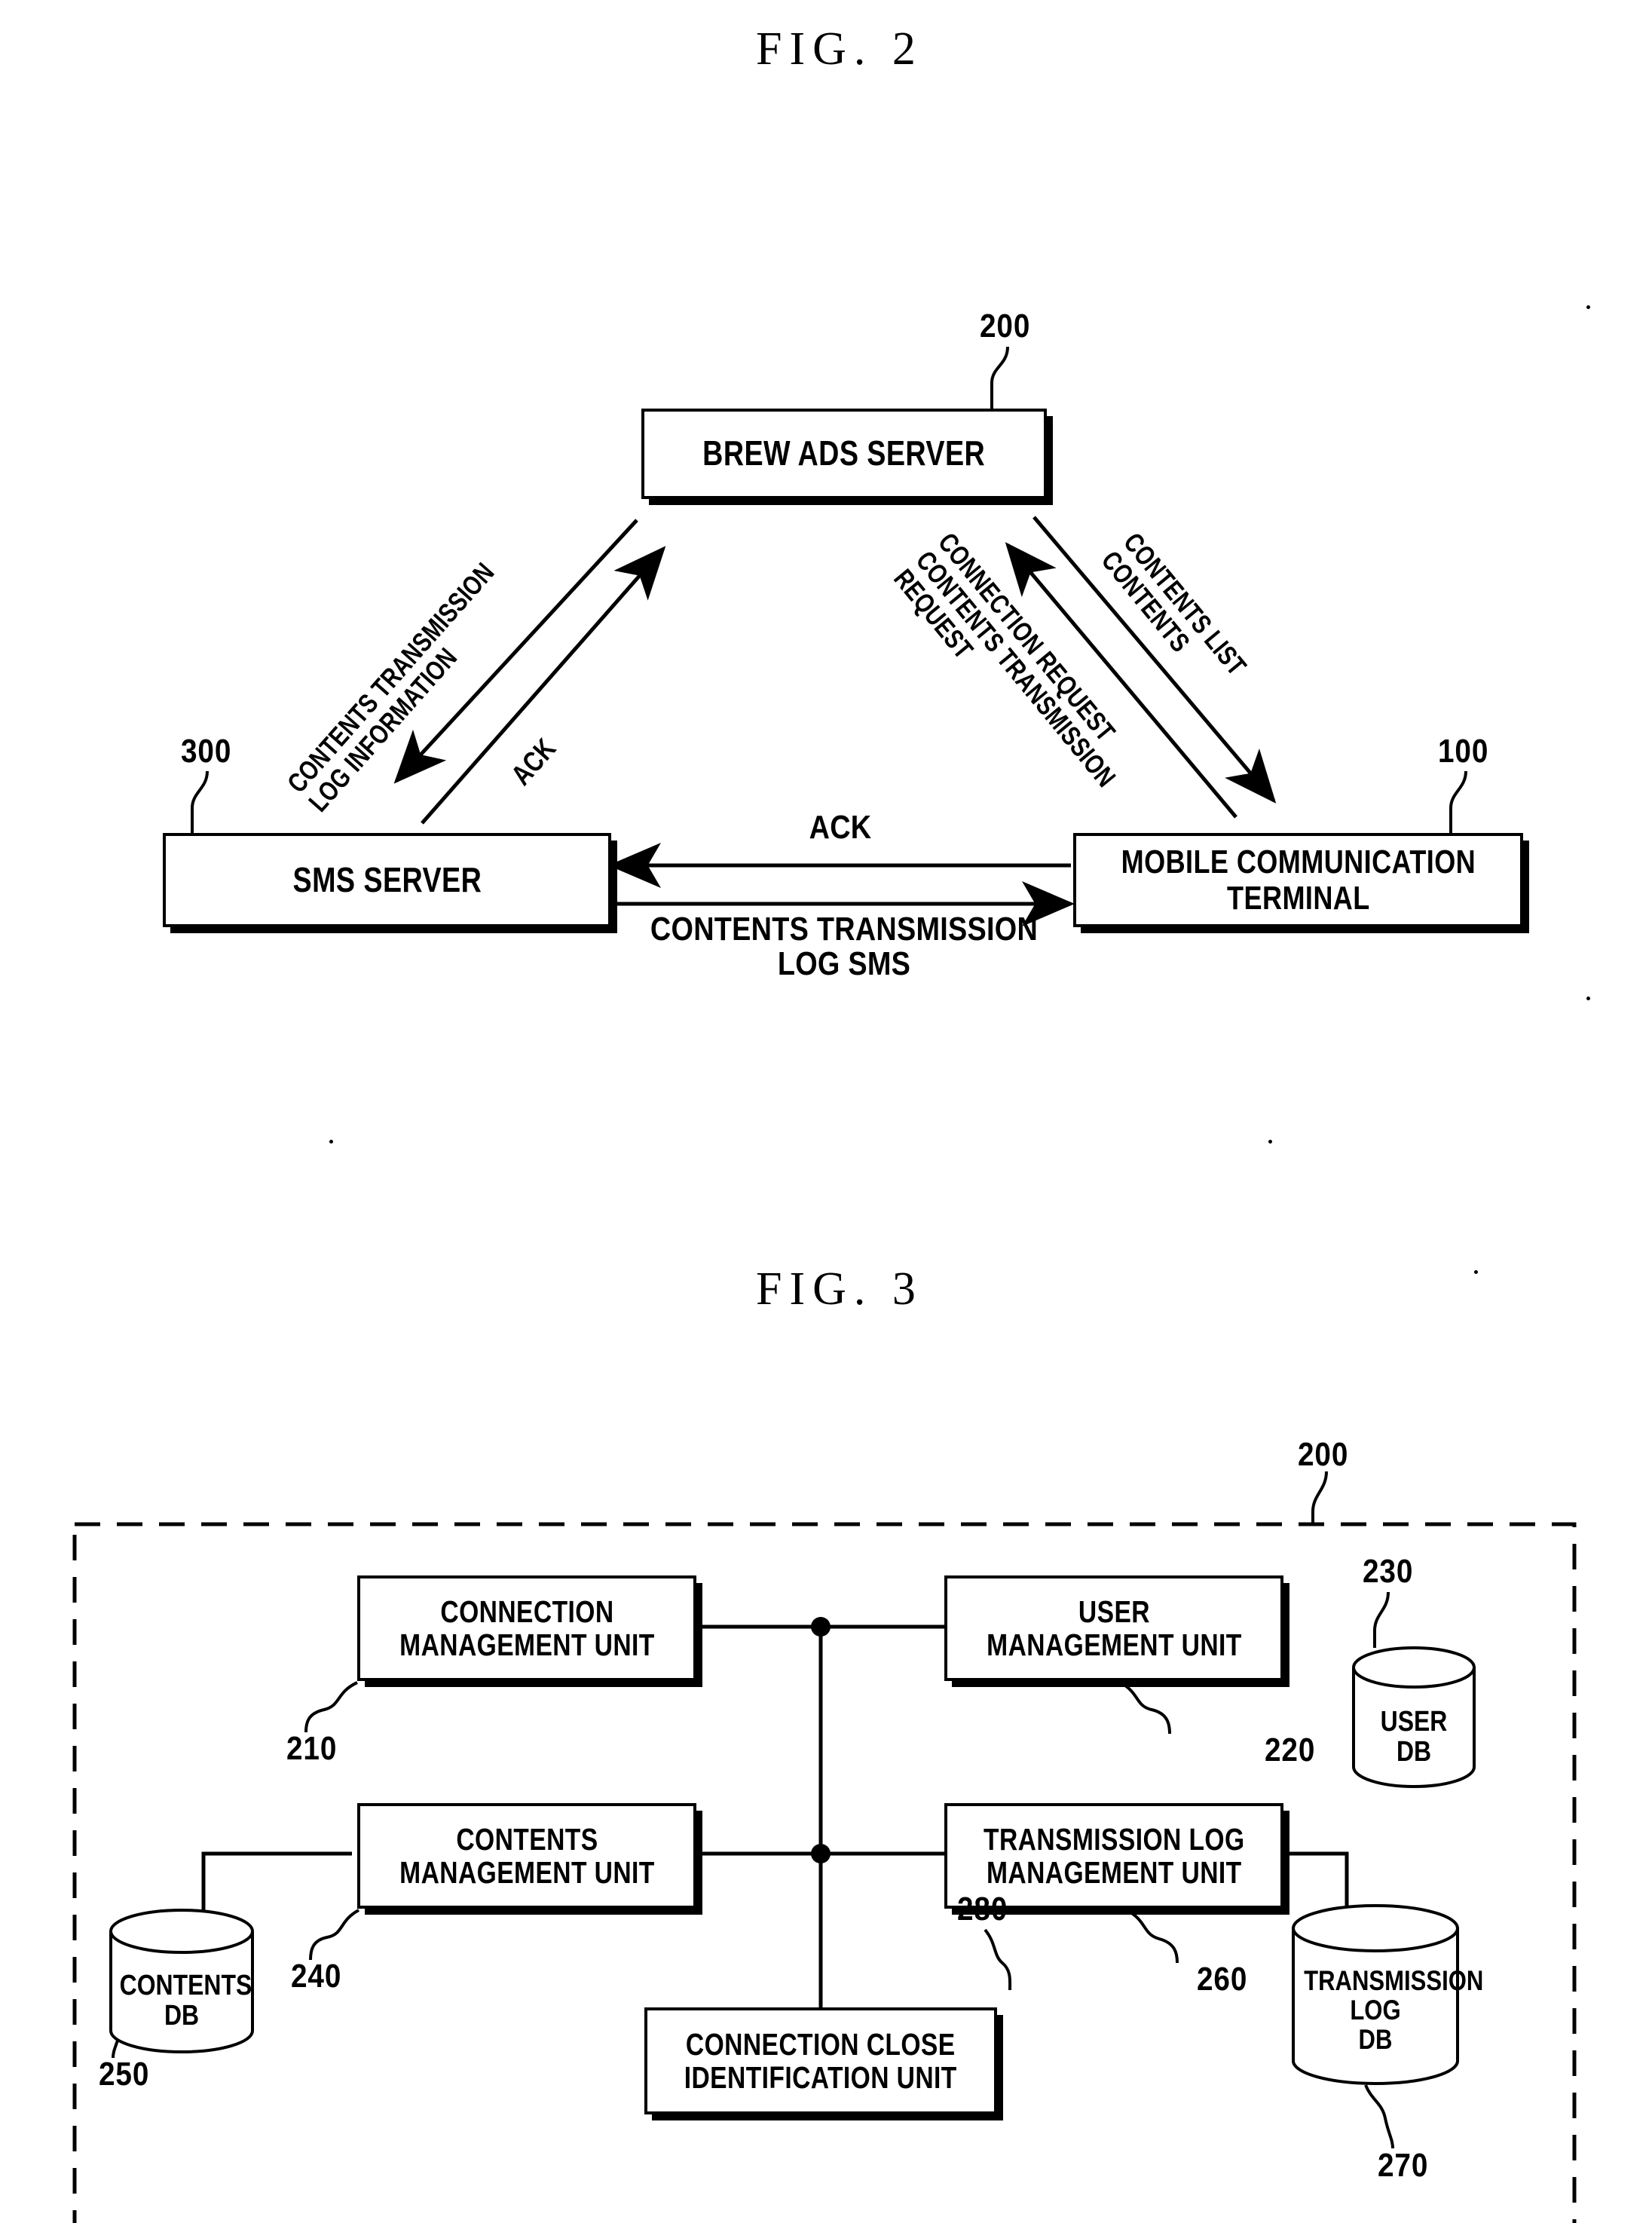 This screenshot has height=2223, width=1652. What do you see at coordinates (125, 2074) in the screenshot?
I see `ref-250: 250` at bounding box center [125, 2074].